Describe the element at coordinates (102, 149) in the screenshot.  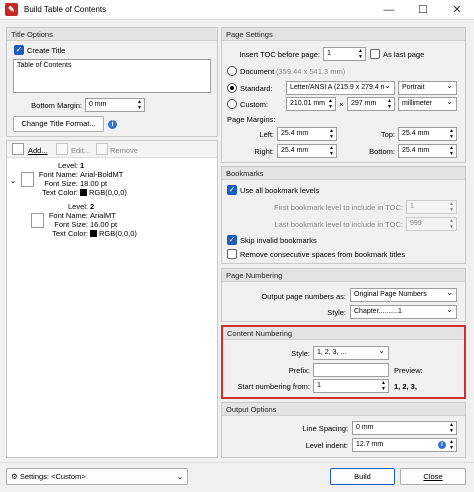
I see `remove-level-icon` at that location.